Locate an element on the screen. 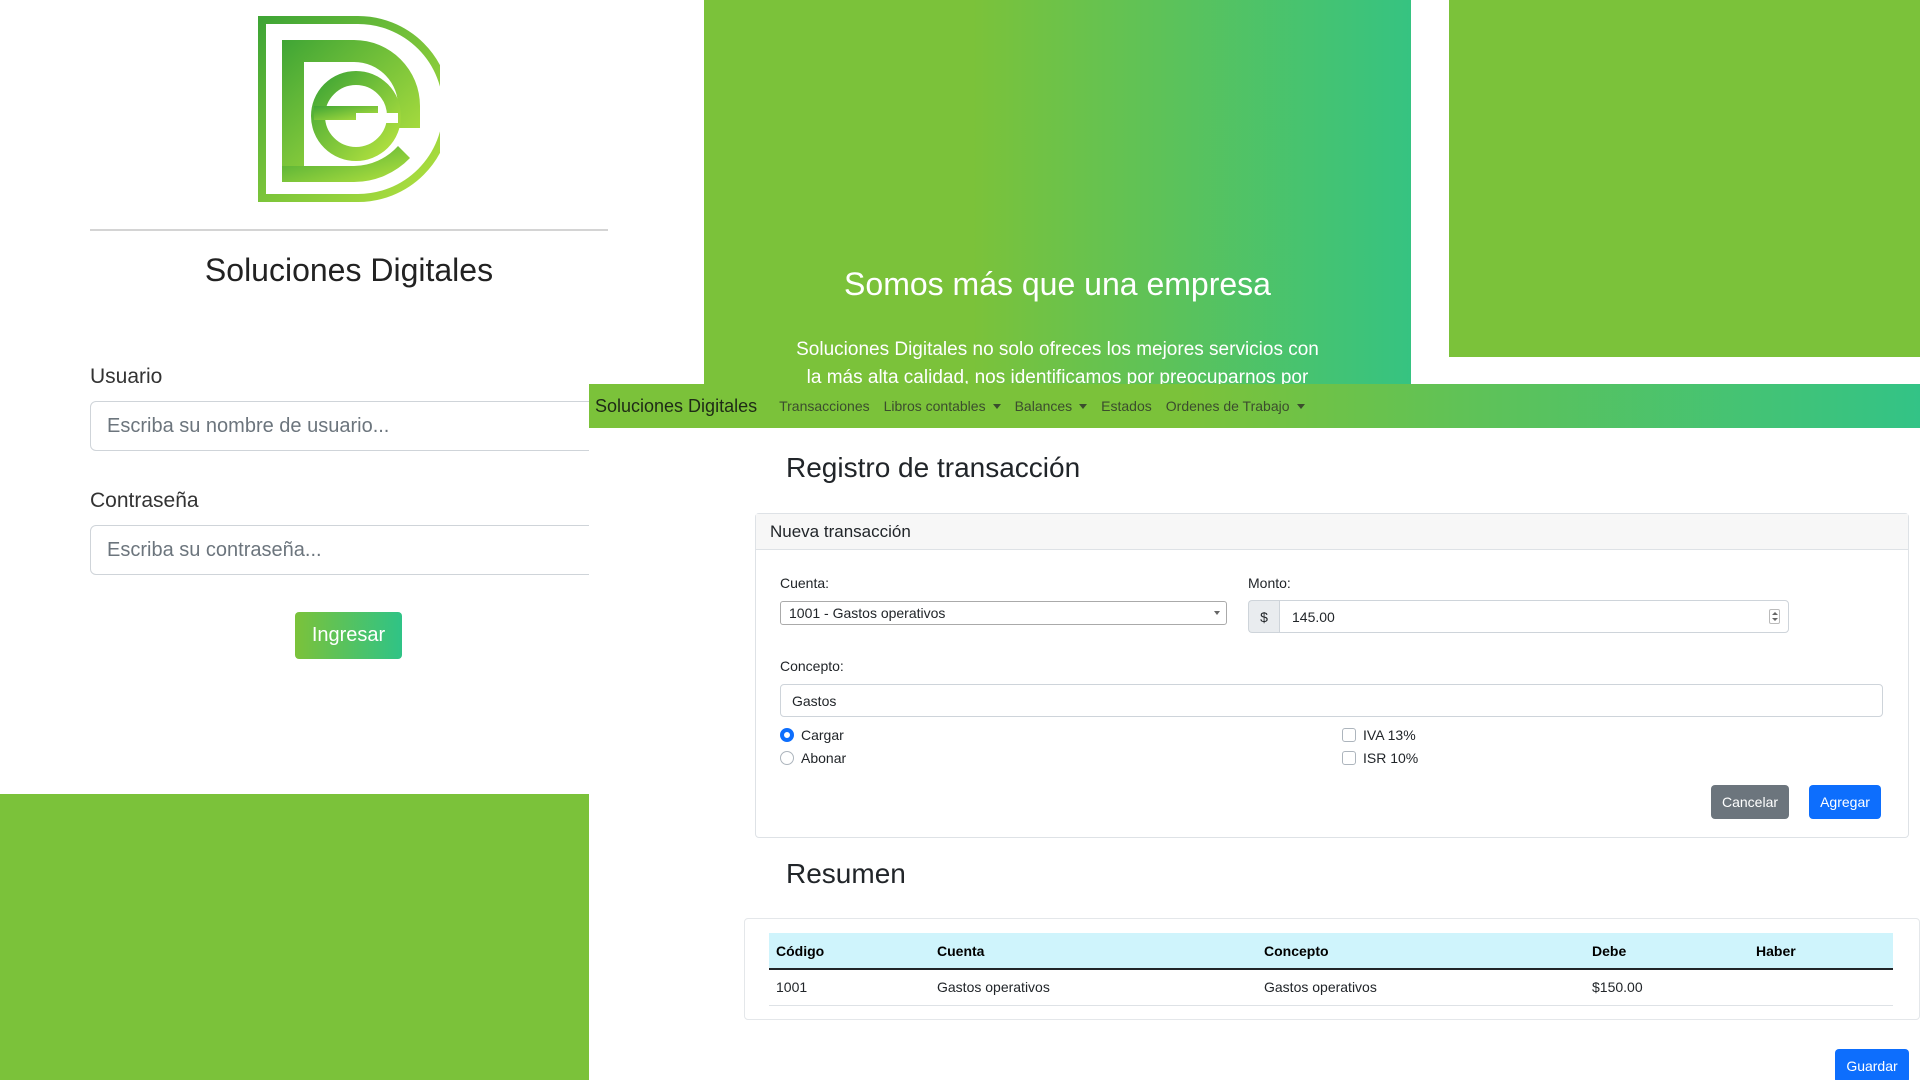 This screenshot has height=1080, width=1920. nav-item-libros-contables: Libros contables is located at coordinates (942, 406).